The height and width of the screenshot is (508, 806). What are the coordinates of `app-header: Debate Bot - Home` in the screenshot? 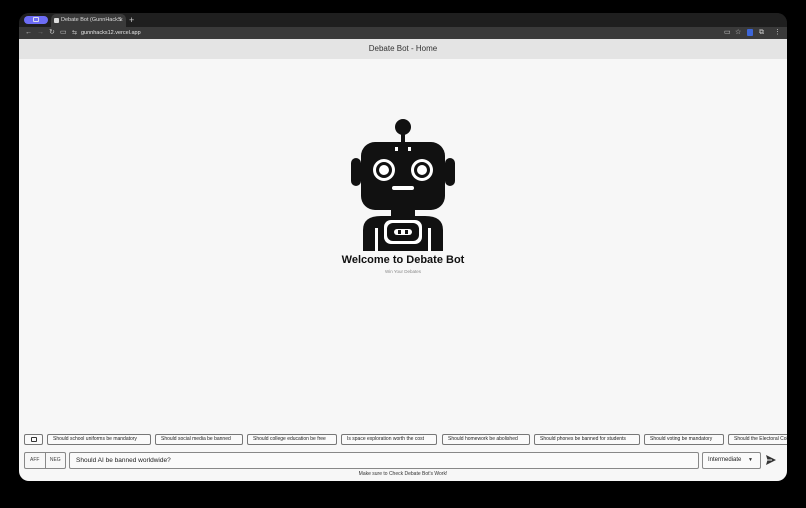 It's located at (403, 49).